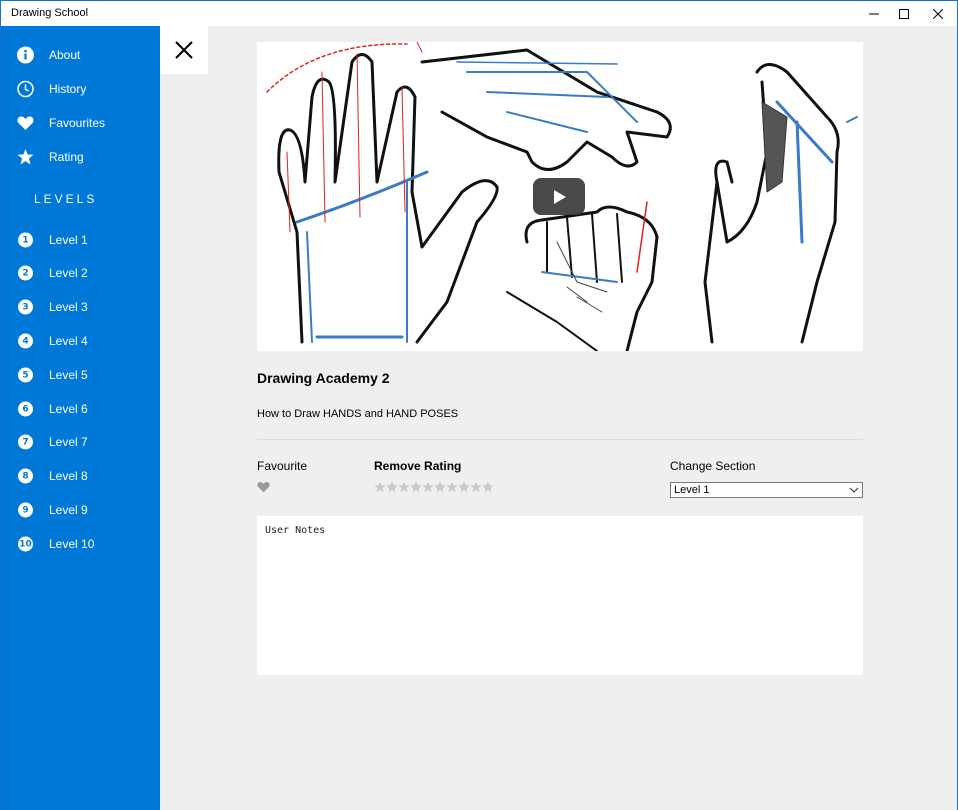 The height and width of the screenshot is (810, 958). I want to click on number-circle-icon: 3, so click(25, 307).